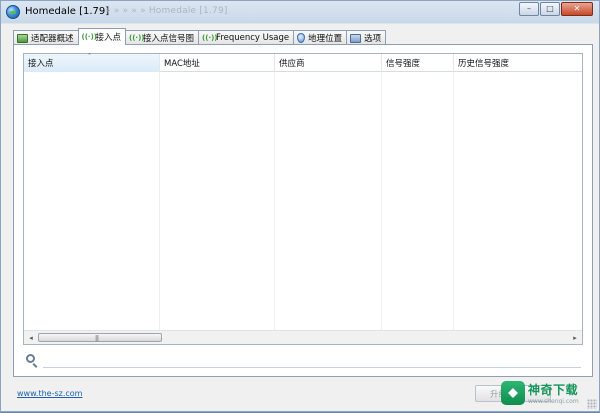  What do you see at coordinates (484, 64) in the screenshot?
I see `column-label: 历史信号强度` at bounding box center [484, 64].